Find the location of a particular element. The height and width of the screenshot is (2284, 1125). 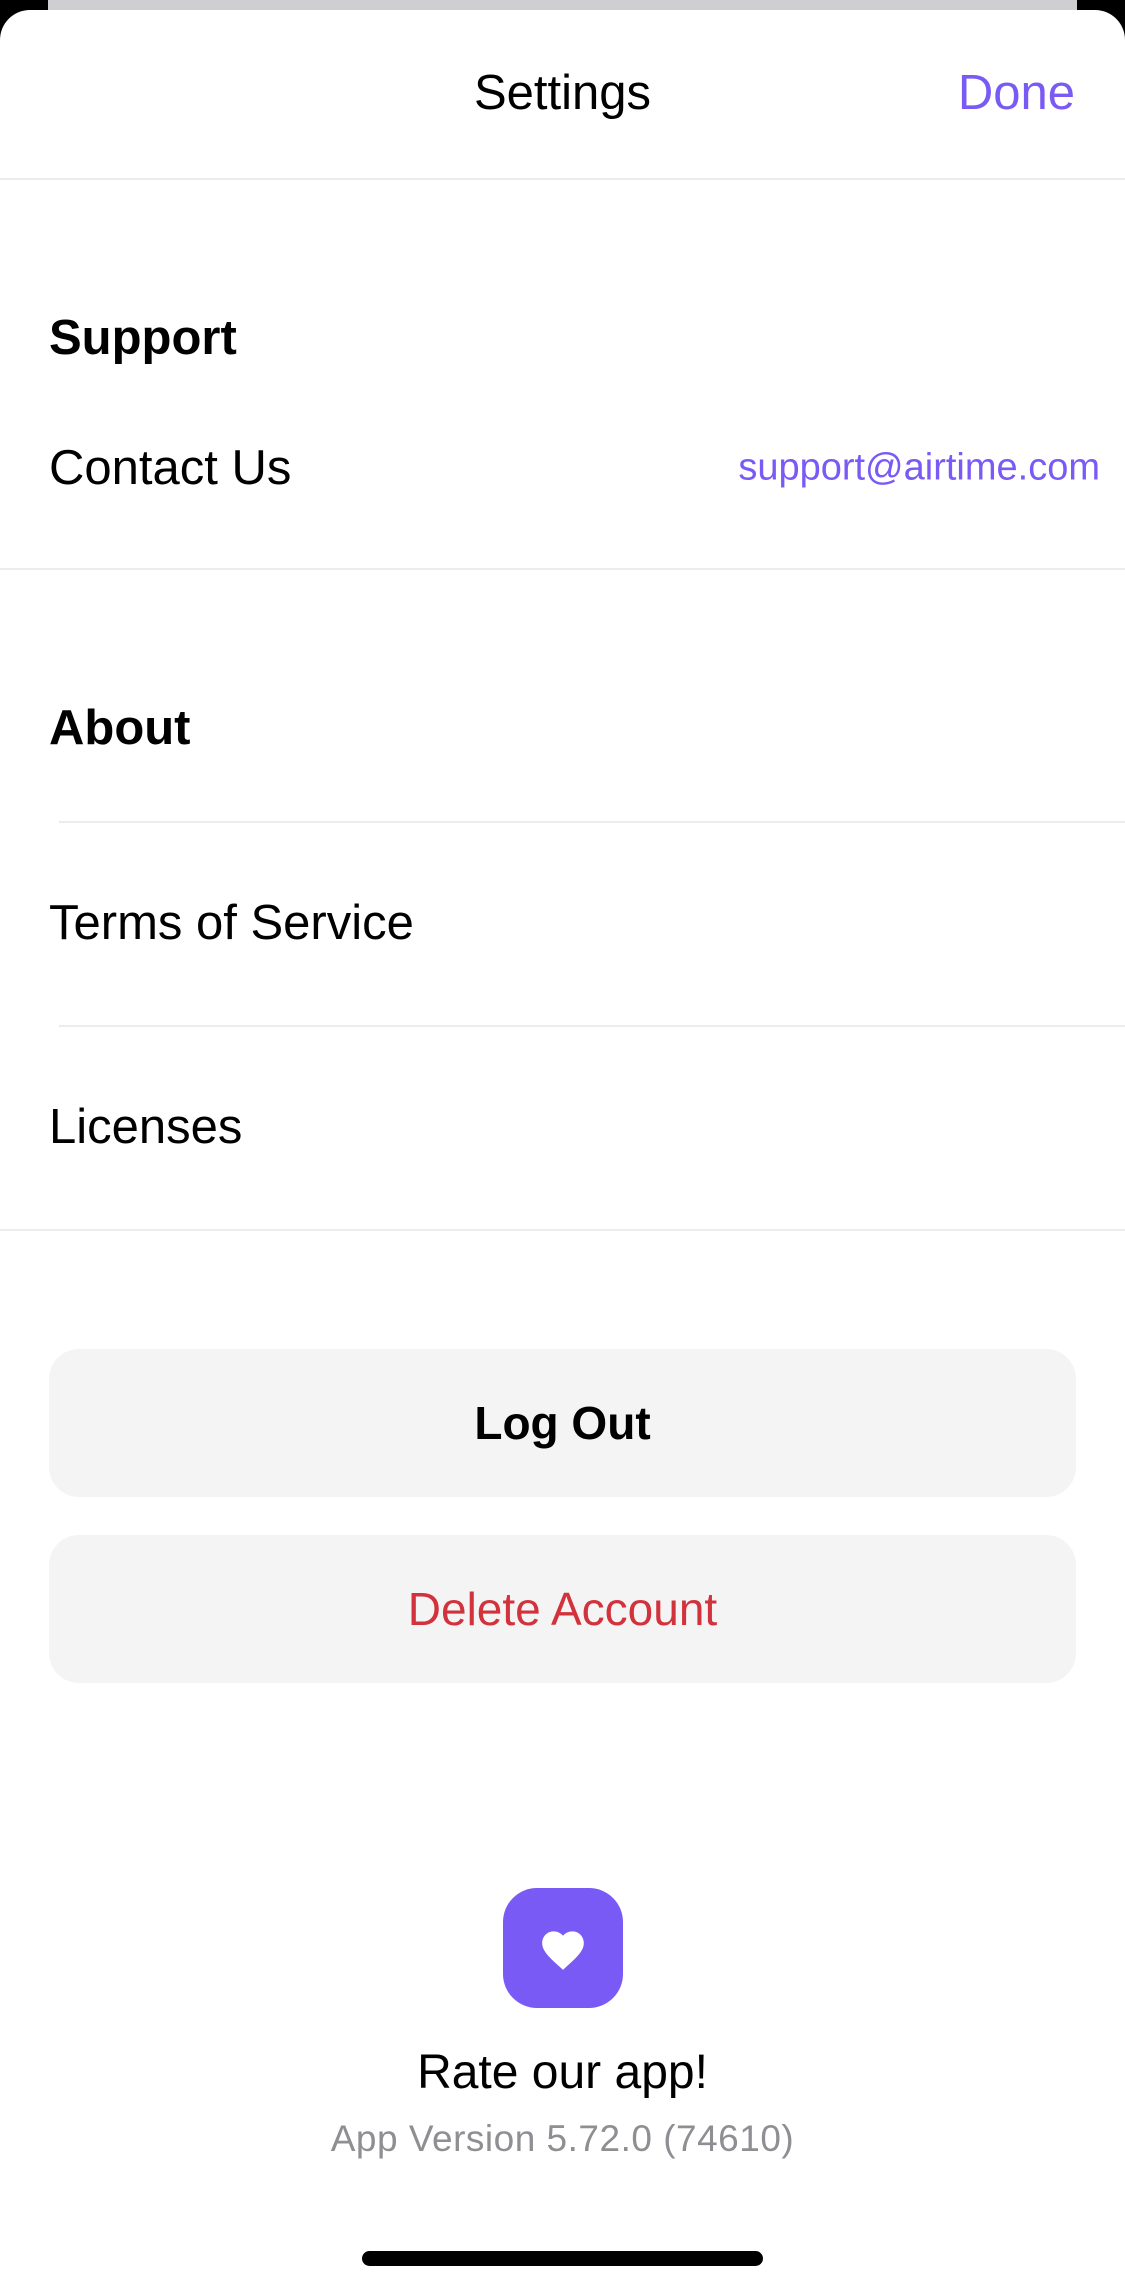

contact-us-label: Contact Us is located at coordinates (170, 468).